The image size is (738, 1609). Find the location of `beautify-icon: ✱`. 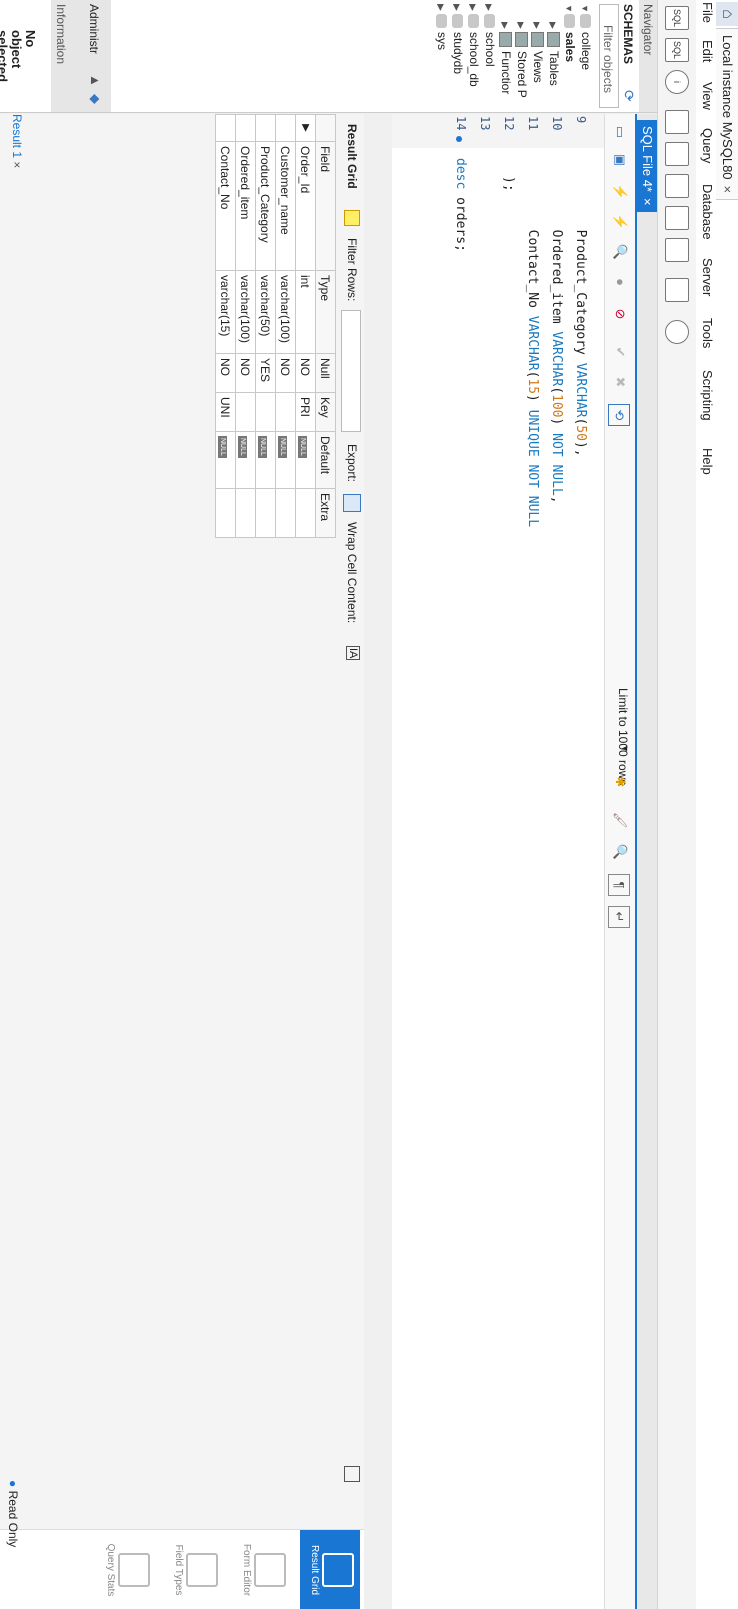

beautify-icon: ✱ is located at coordinates (620, 782).